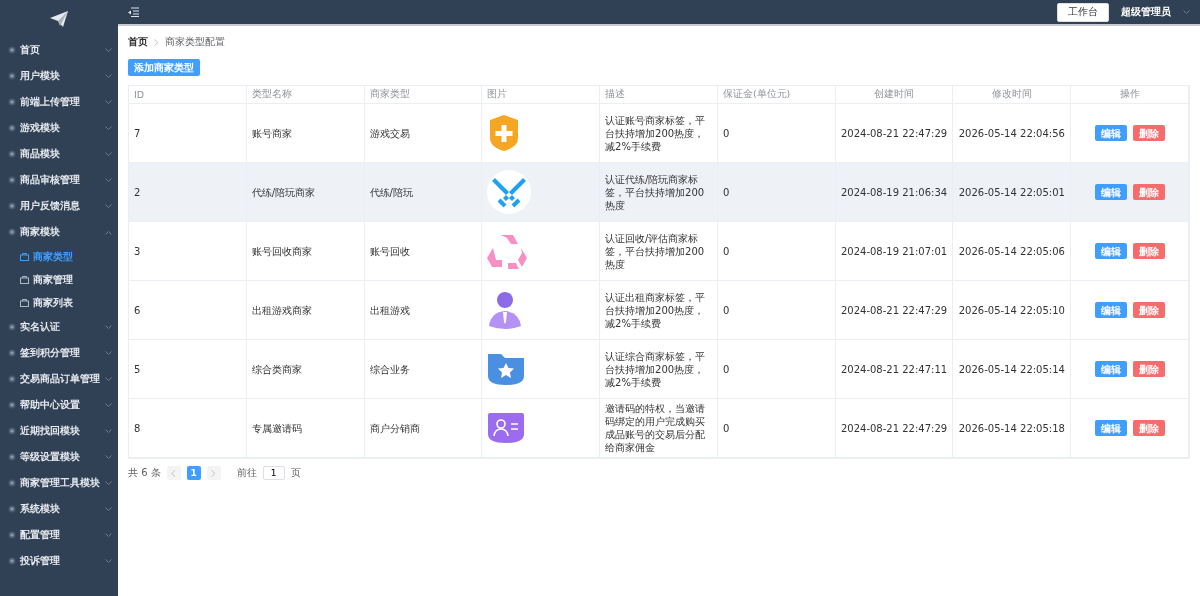 The width and height of the screenshot is (1200, 596). I want to click on sidebar-item: 首页, so click(59, 50).